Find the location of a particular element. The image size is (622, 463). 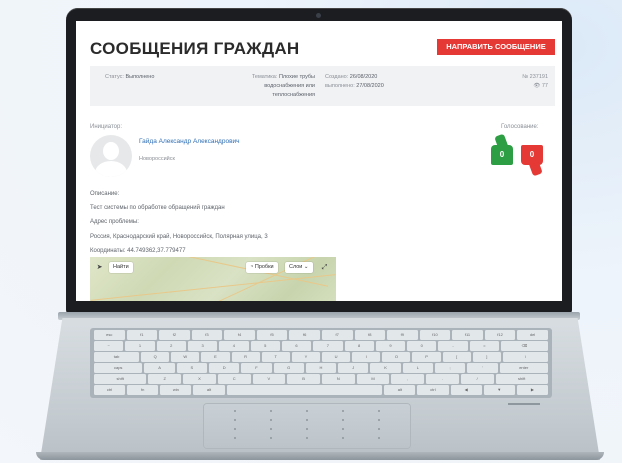

keyboard-key: U is located at coordinates (336, 357).